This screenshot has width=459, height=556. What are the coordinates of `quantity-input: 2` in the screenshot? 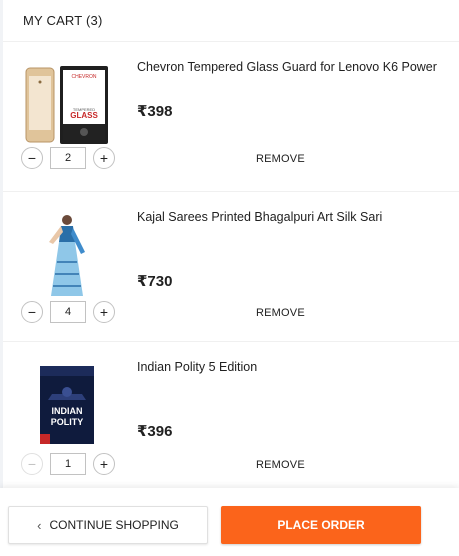 It's located at (68, 158).